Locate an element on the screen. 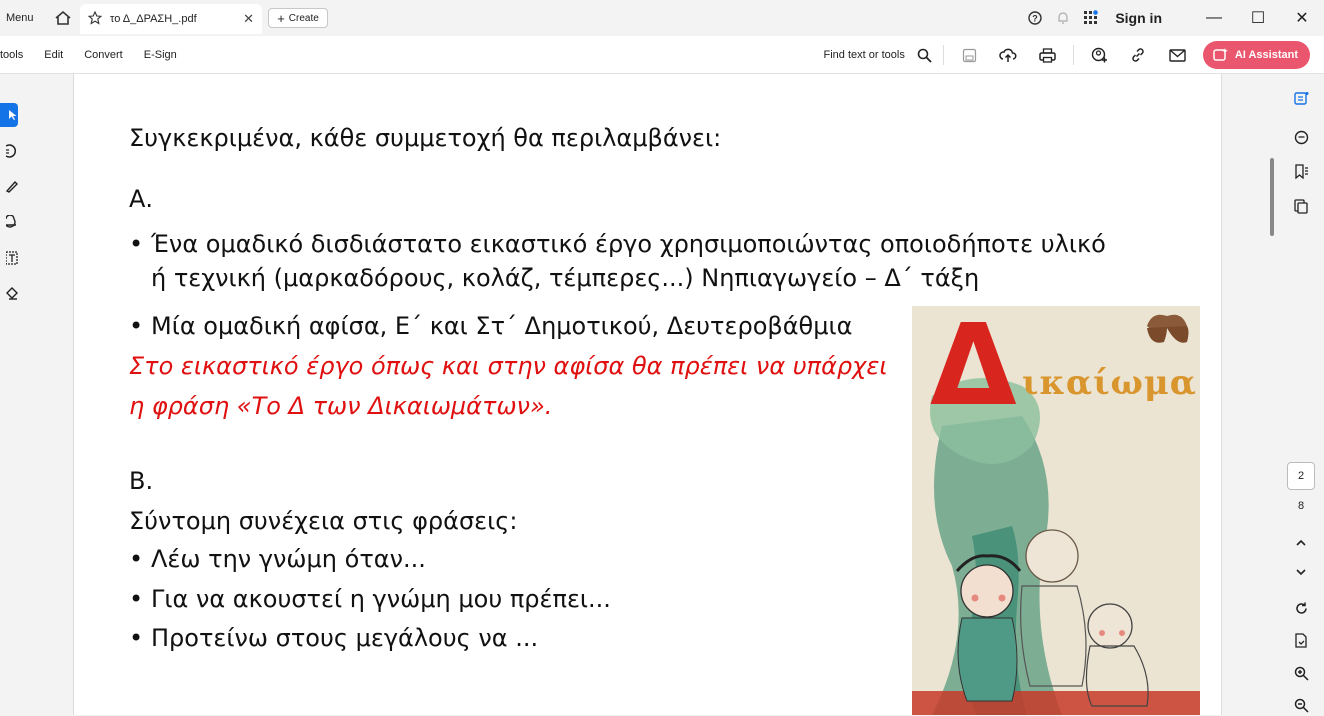 Image resolution: width=1324 pixels, height=716 pixels. upload-cloud-icon is located at coordinates (1008, 55).